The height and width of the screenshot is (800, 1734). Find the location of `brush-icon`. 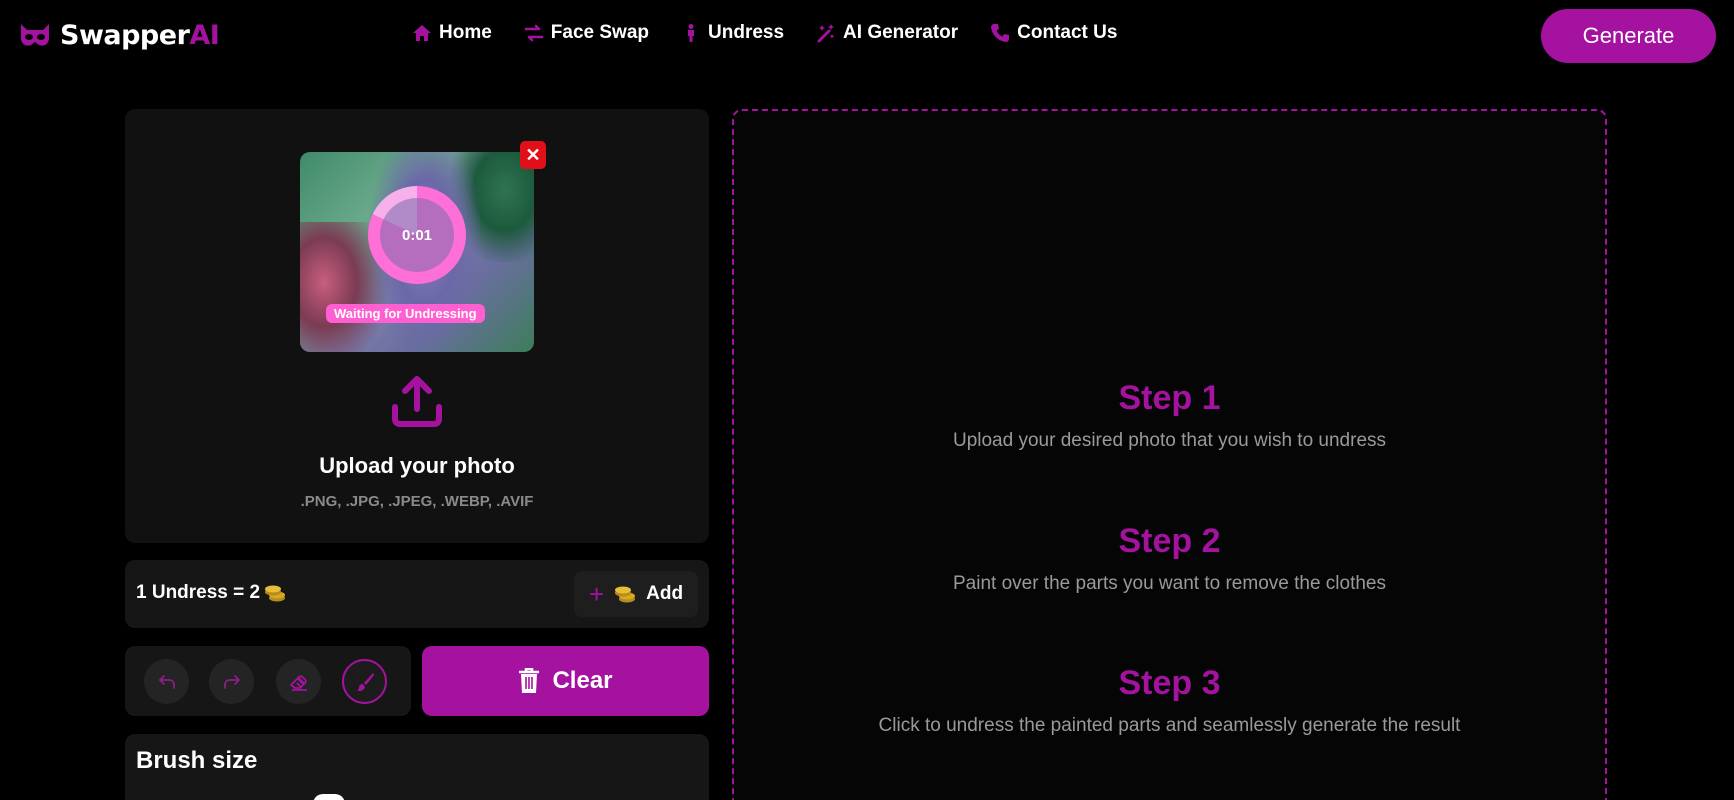

brush-icon is located at coordinates (365, 681).